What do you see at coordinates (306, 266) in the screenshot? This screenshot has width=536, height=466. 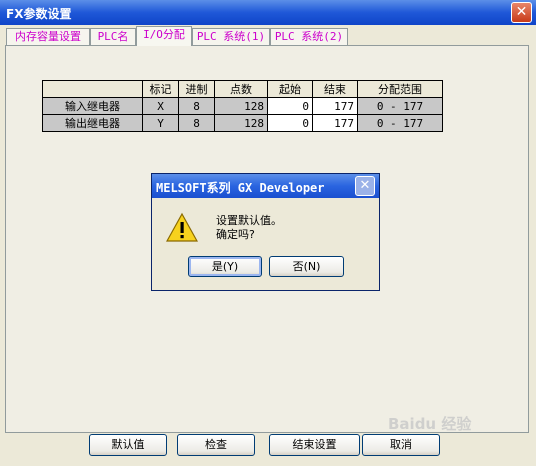 I see `no-button: 否(N)` at bounding box center [306, 266].